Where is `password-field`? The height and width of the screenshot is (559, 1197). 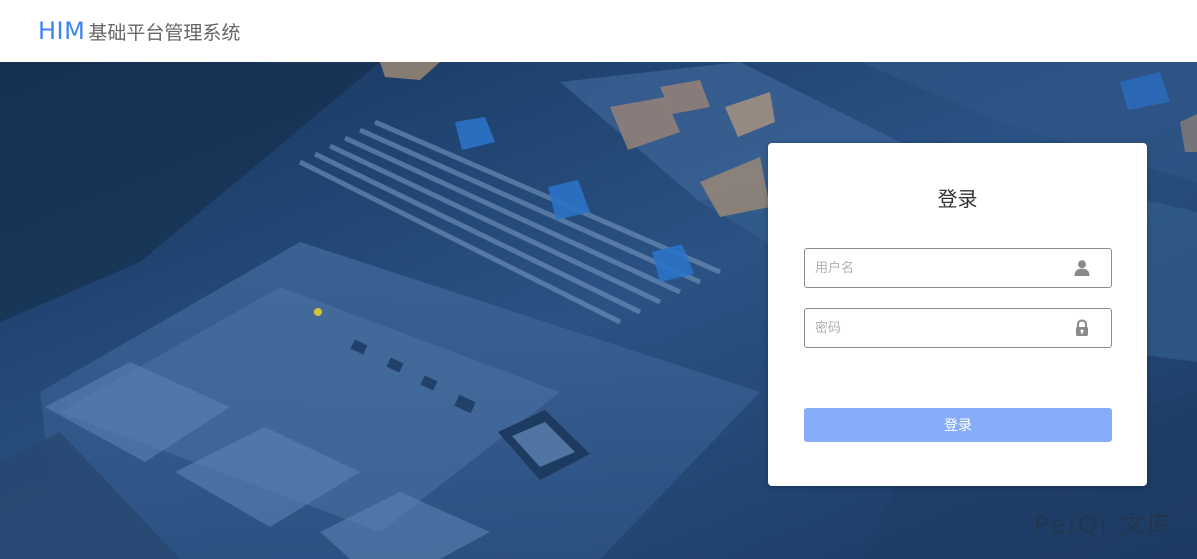
password-field is located at coordinates (958, 328).